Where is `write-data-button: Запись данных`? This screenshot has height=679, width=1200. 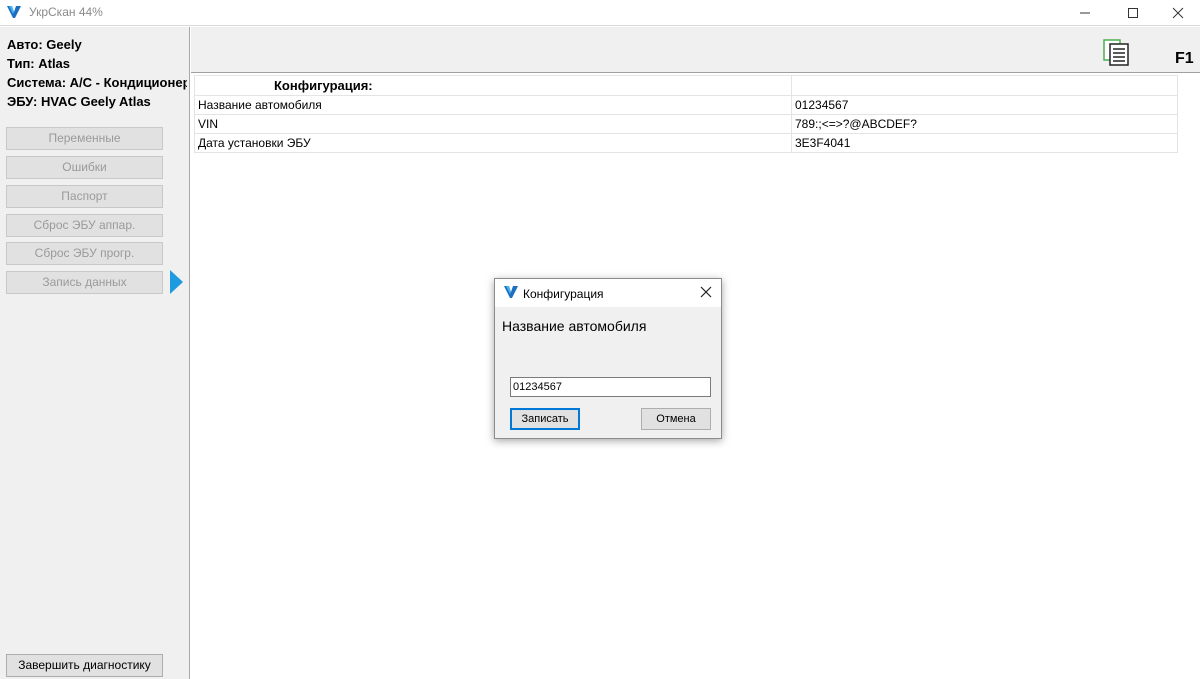
write-data-button: Запись данных is located at coordinates (84, 282).